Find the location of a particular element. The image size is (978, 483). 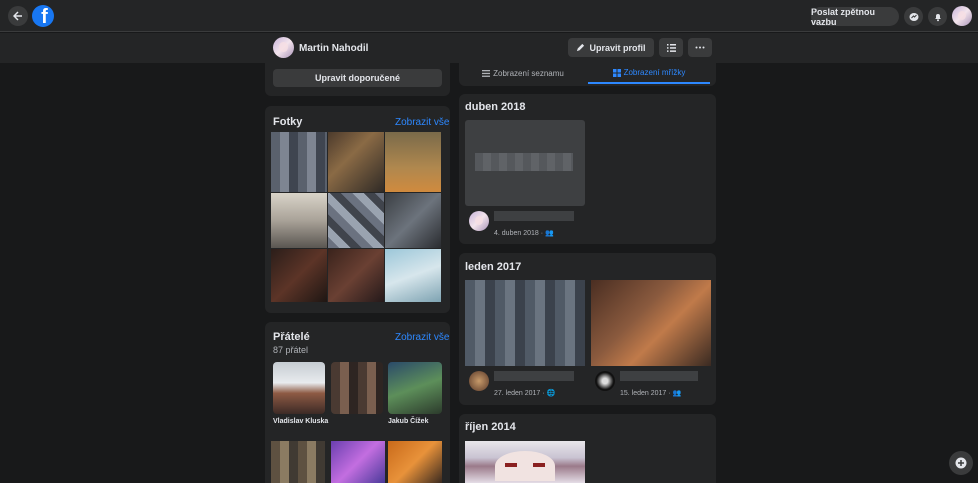

month-section-april-2018: duben 2018 4. duben 2018 · 👥 is located at coordinates (587, 169).